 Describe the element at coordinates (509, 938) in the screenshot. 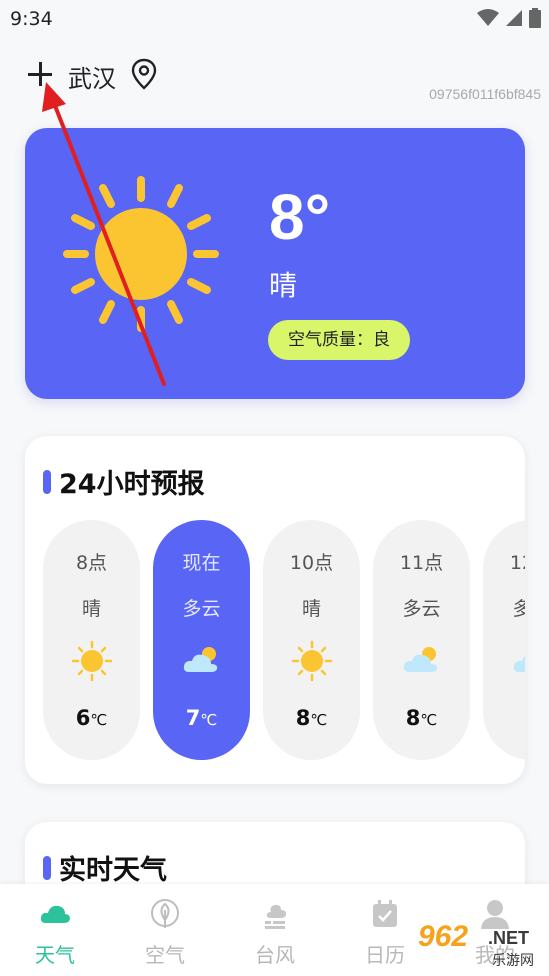

I see `watermark-net: .NET` at that location.